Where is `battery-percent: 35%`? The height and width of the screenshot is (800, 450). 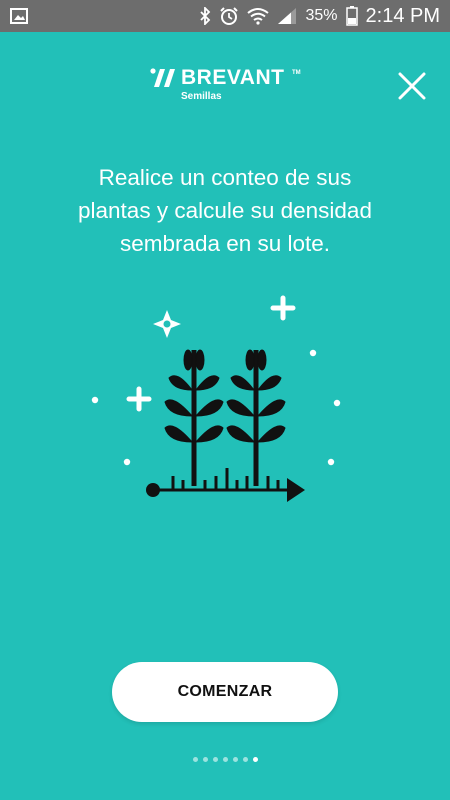 battery-percent: 35% is located at coordinates (321, 15).